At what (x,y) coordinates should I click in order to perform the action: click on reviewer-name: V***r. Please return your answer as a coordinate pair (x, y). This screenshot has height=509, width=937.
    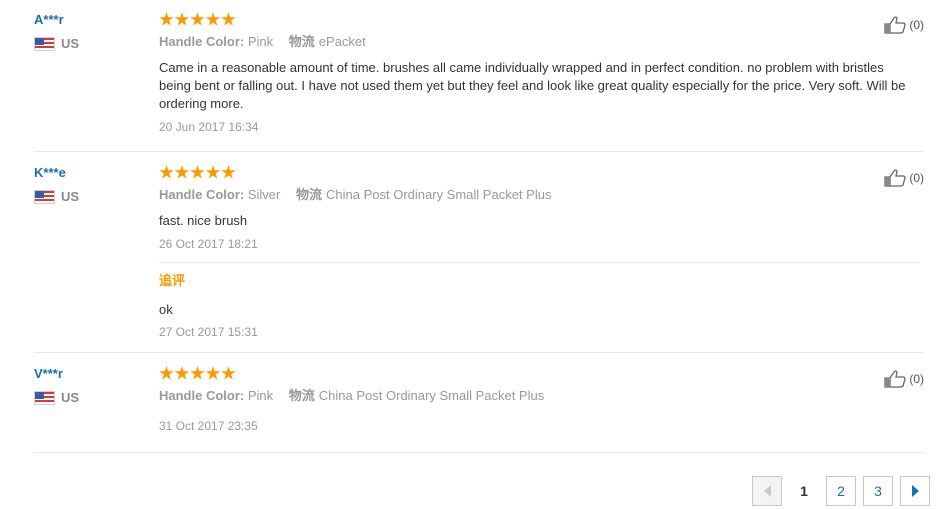
    Looking at the image, I should click on (48, 373).